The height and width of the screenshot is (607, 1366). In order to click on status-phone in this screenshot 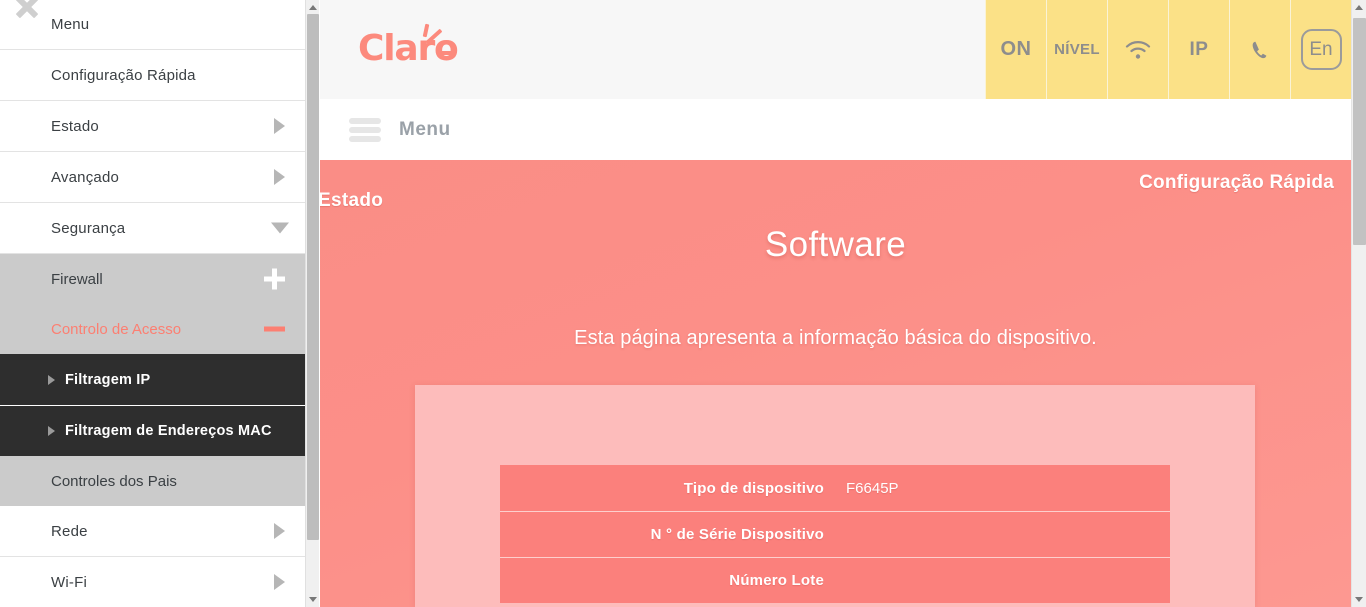, I will do `click(1259, 49)`.